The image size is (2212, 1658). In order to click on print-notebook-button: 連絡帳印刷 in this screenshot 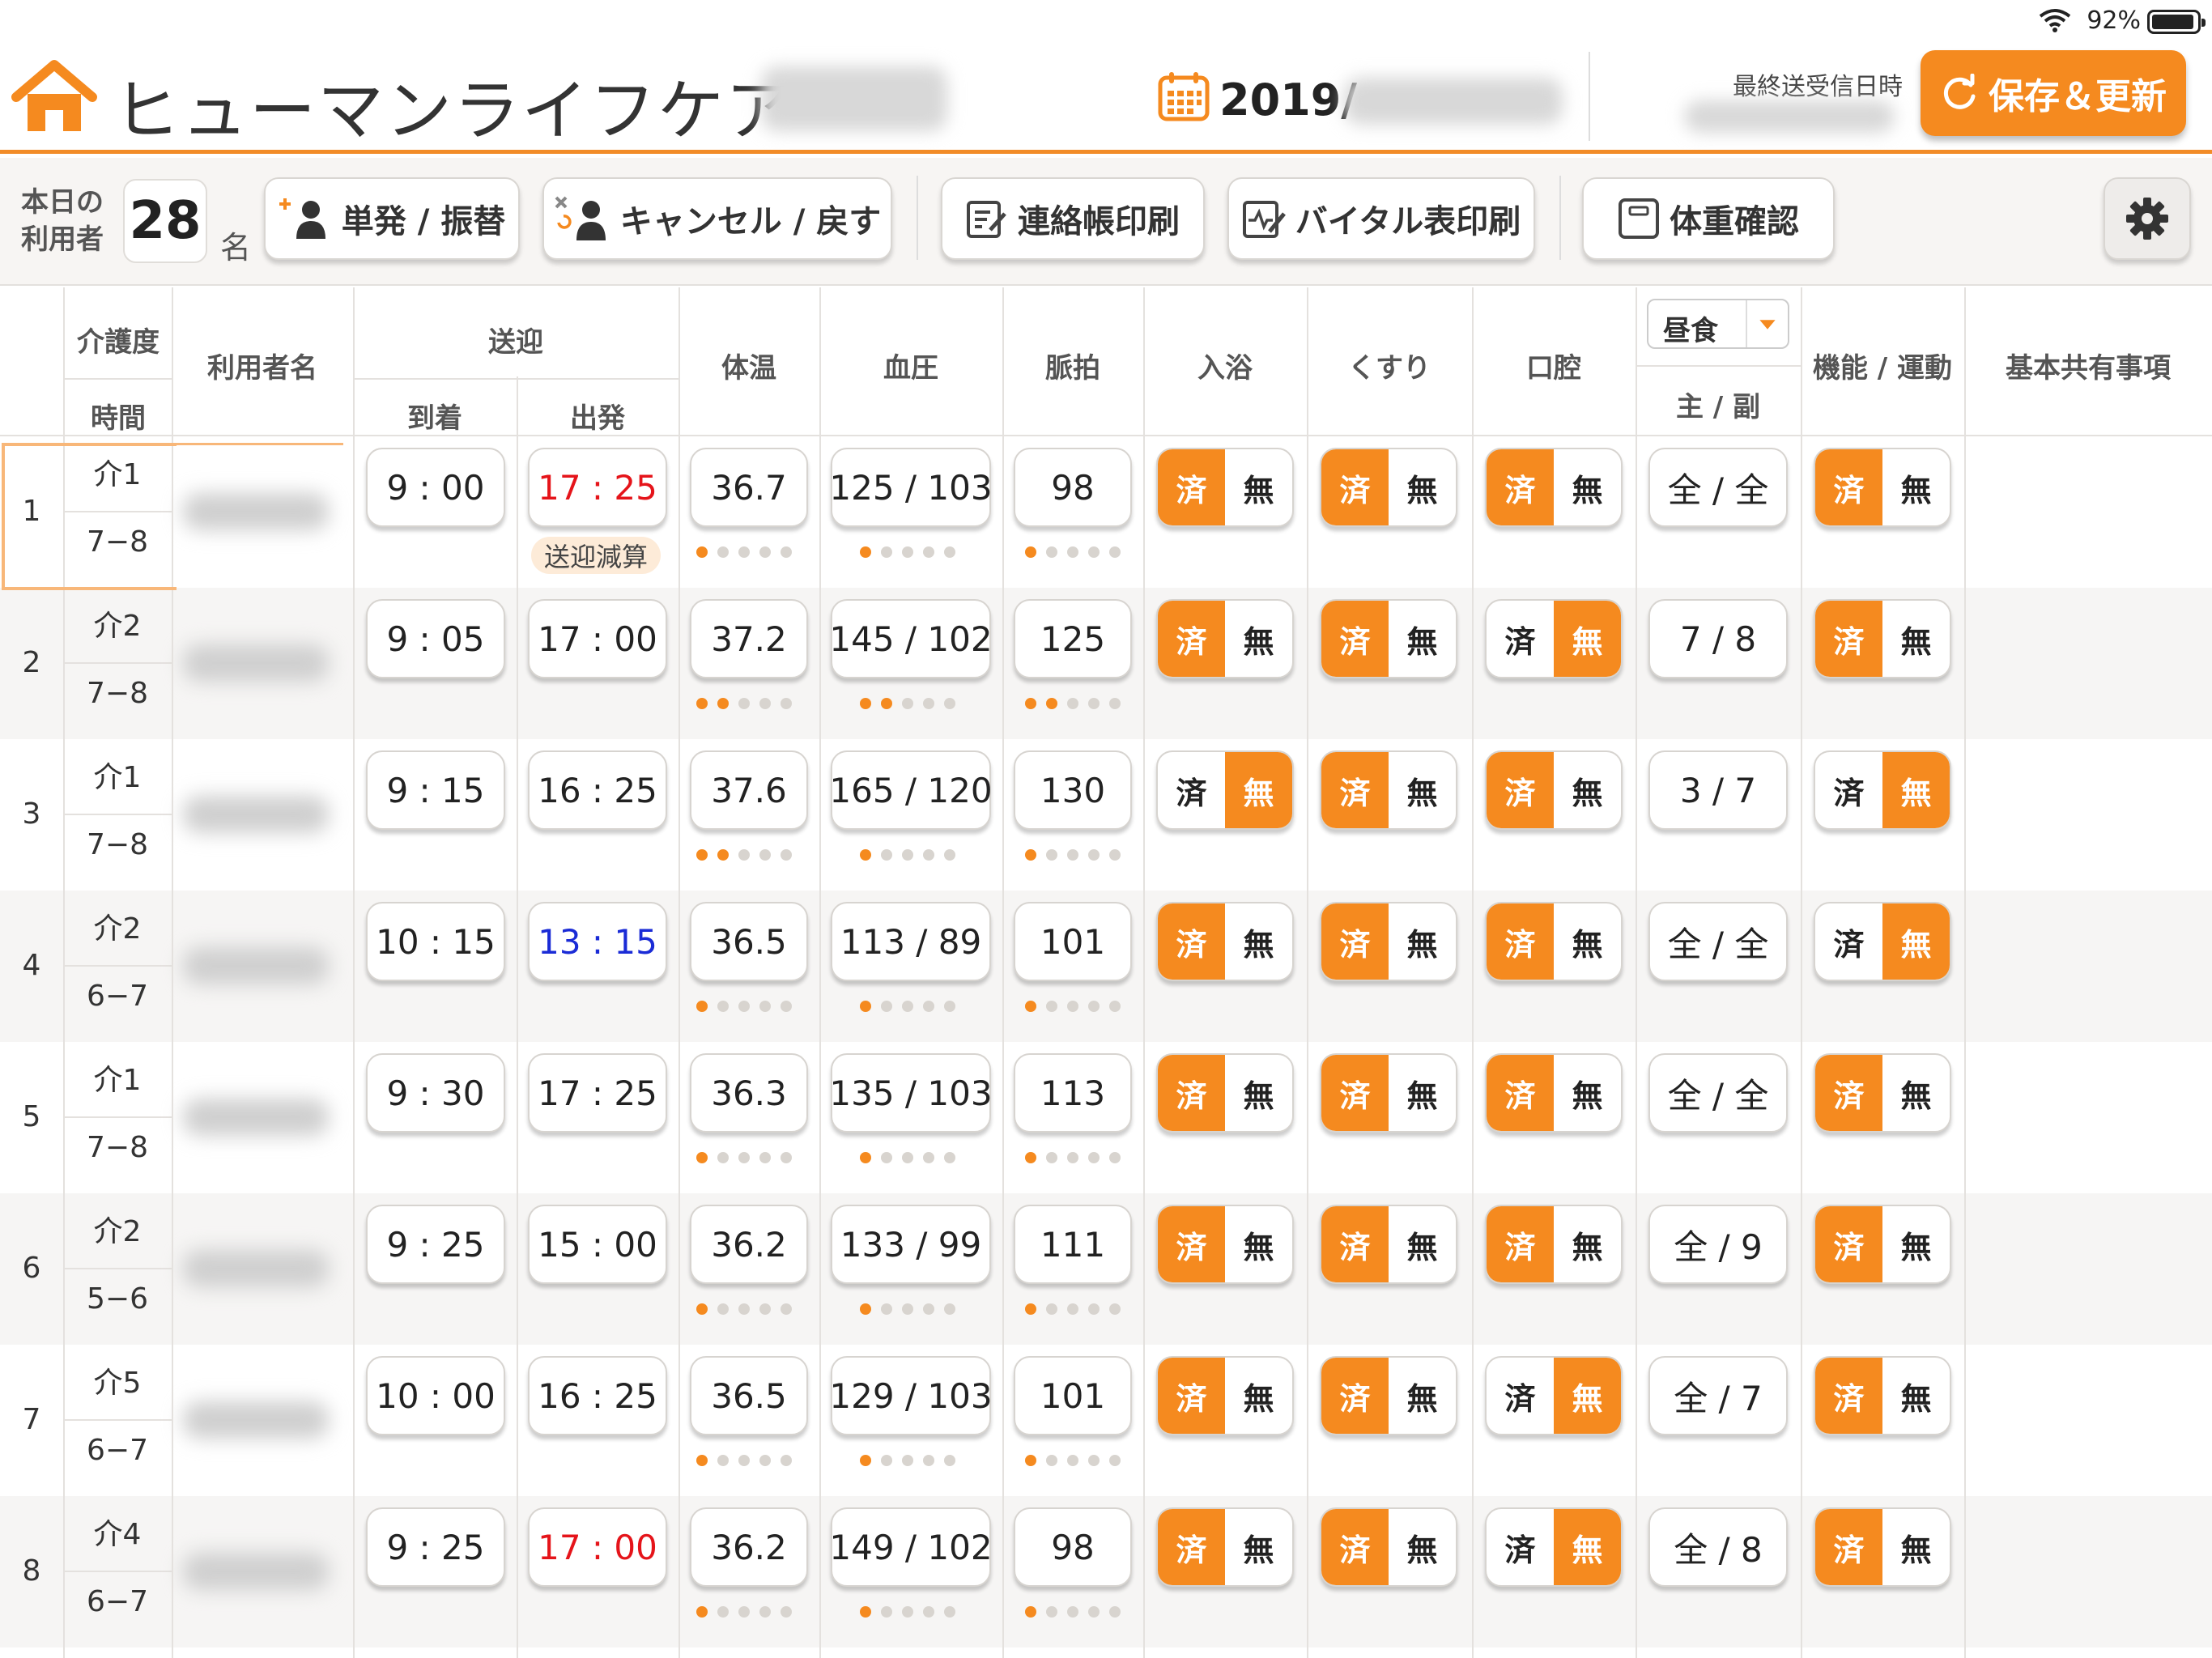, I will do `click(1073, 218)`.